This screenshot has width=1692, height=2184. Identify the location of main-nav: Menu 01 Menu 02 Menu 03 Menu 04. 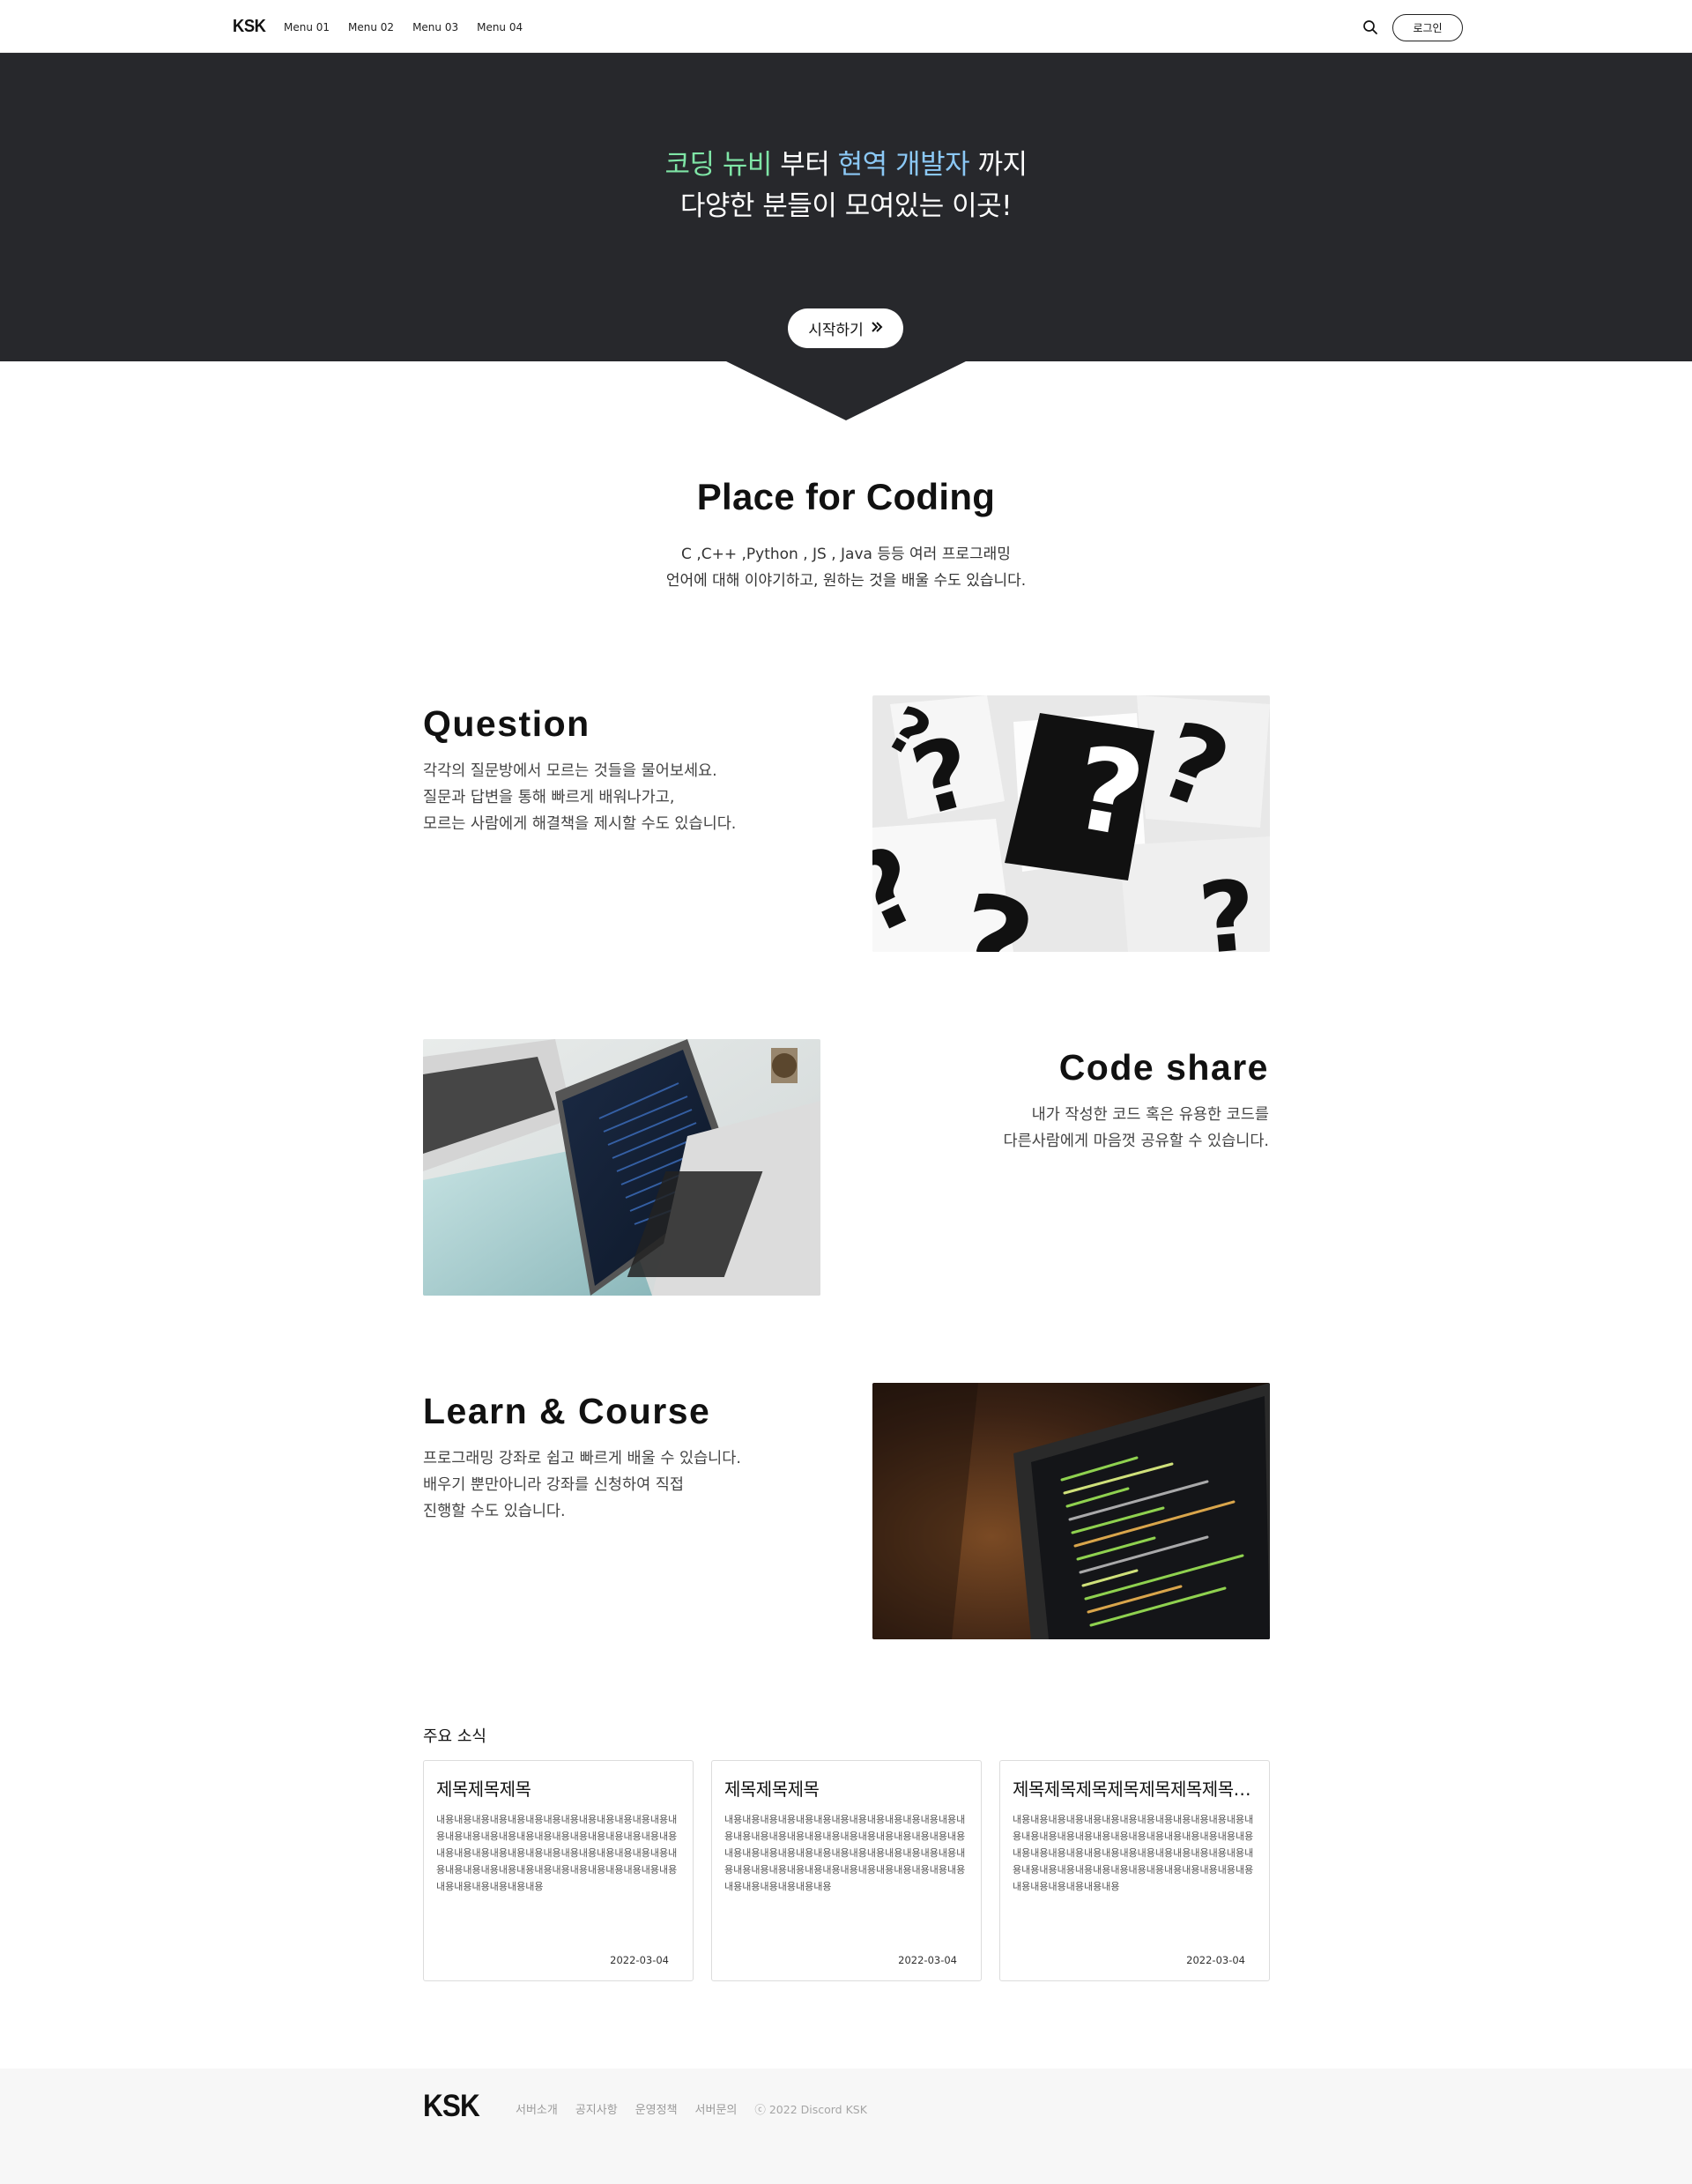
(403, 27).